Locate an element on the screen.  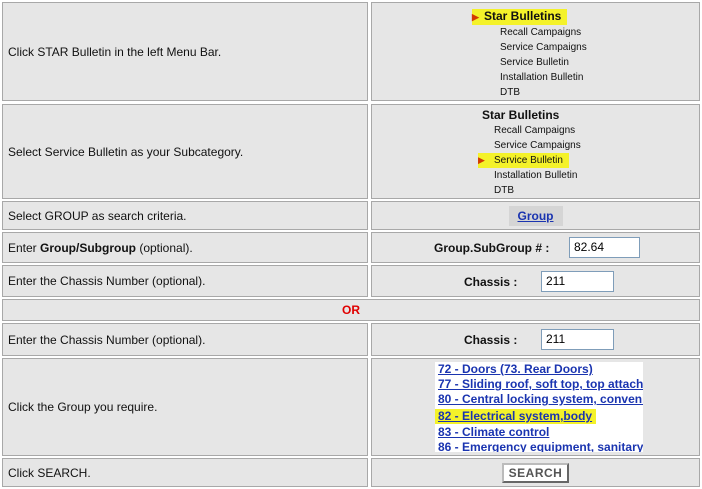
or-separator: OR is located at coordinates (351, 310).